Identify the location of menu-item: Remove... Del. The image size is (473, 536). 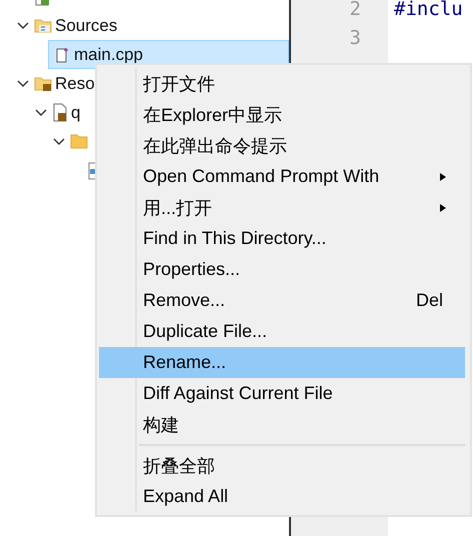
(282, 300).